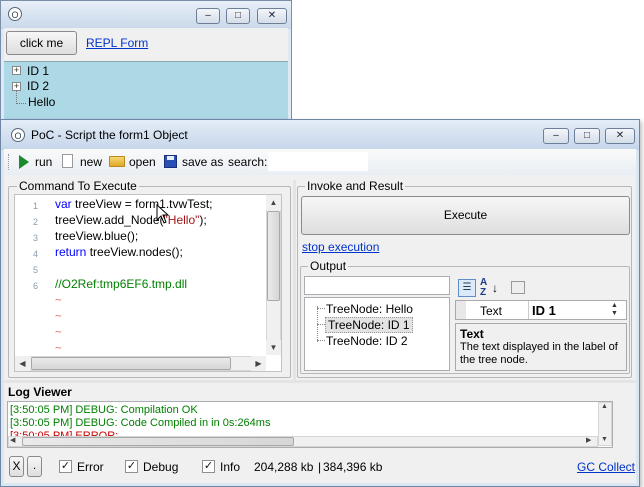 The width and height of the screenshot is (644, 487). I want to click on property-divider, so click(528, 310).